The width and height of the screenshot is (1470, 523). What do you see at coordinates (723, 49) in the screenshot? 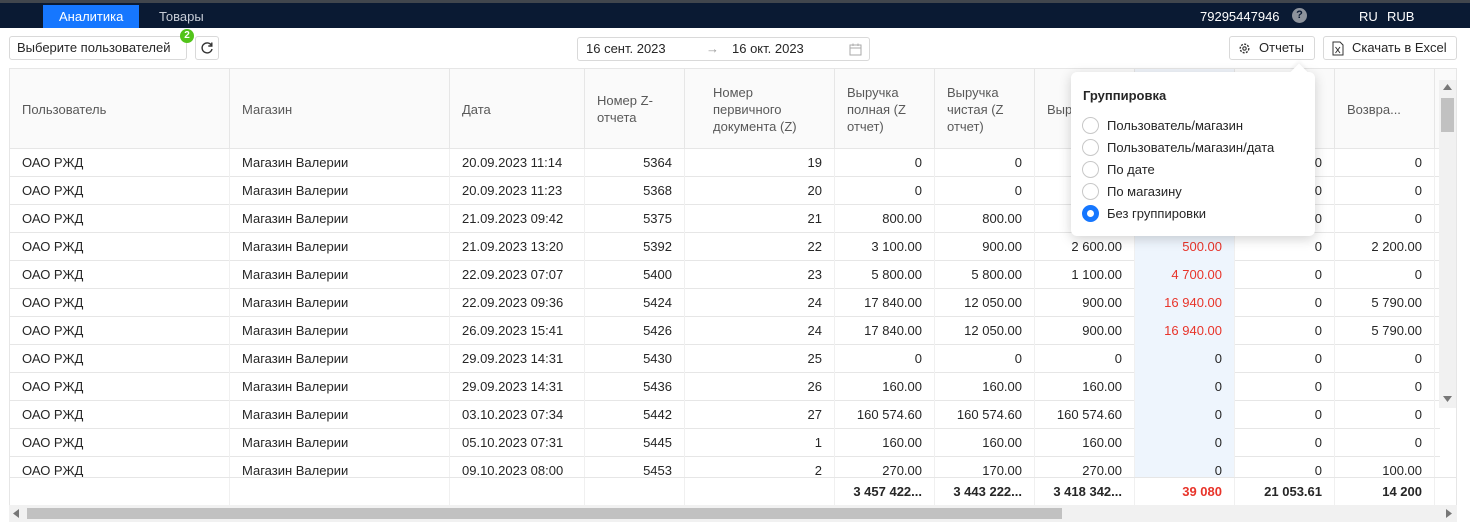
I see `date-range-picker: 16 сент. 2023 → 16 окт. 2023` at bounding box center [723, 49].